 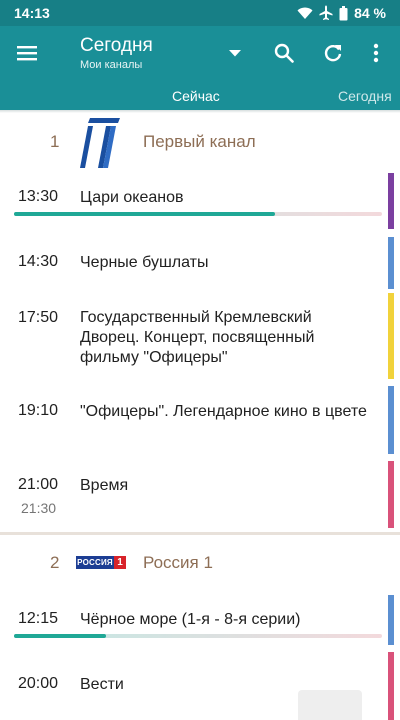 I want to click on menu-icon, so click(x=27, y=53).